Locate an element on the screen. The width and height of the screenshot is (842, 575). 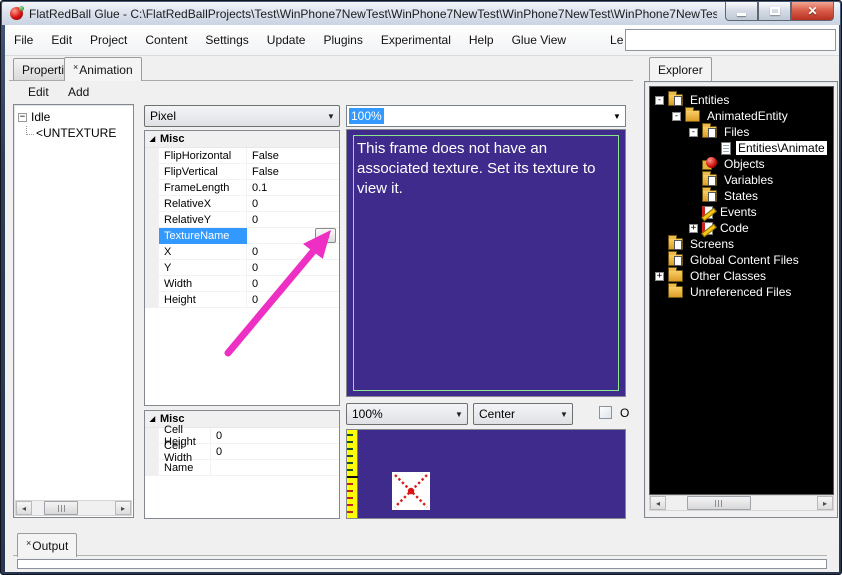
alignment-combo: Center ▼ is located at coordinates (523, 414).